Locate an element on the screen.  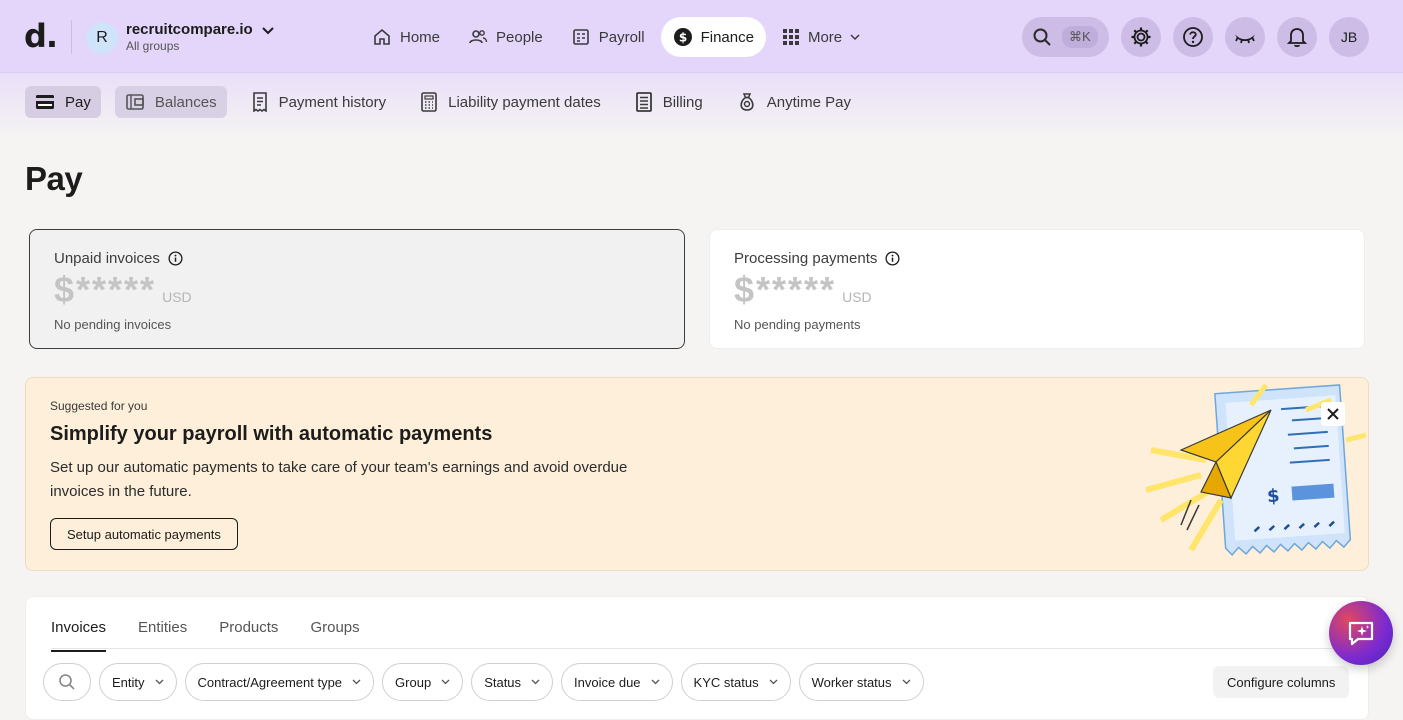
filter-group: Group is located at coordinates (423, 682).